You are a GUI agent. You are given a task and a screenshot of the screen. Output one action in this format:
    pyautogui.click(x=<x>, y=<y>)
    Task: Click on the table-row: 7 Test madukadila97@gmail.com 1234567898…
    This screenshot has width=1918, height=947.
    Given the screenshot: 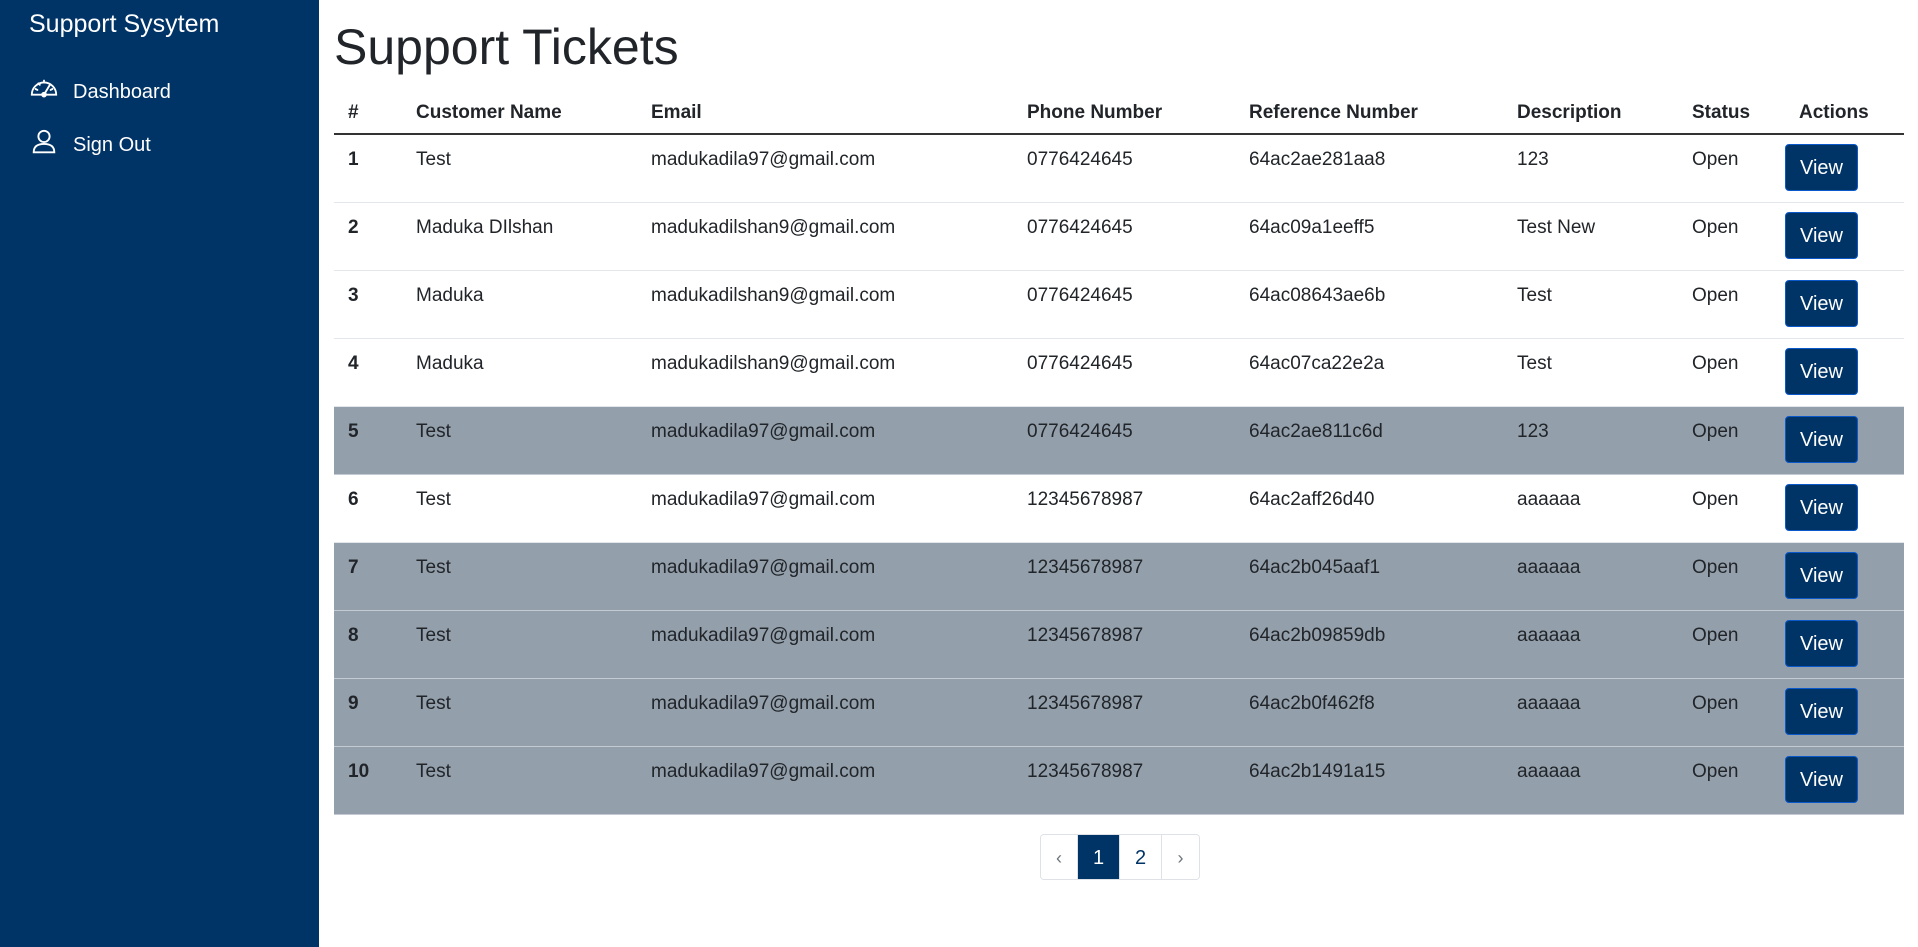 What is the action you would take?
    pyautogui.click(x=1119, y=576)
    